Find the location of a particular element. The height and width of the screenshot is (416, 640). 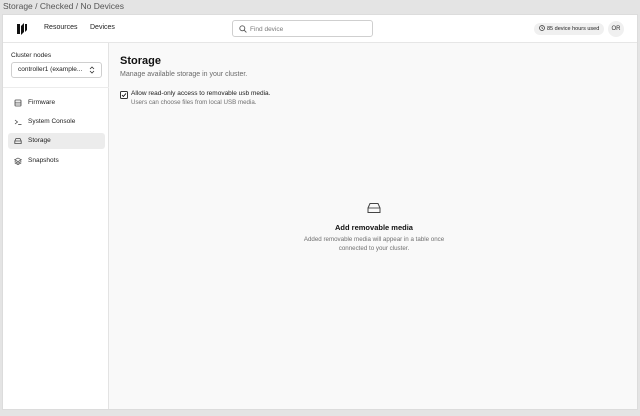

nav-resources: Resources is located at coordinates (60, 27).